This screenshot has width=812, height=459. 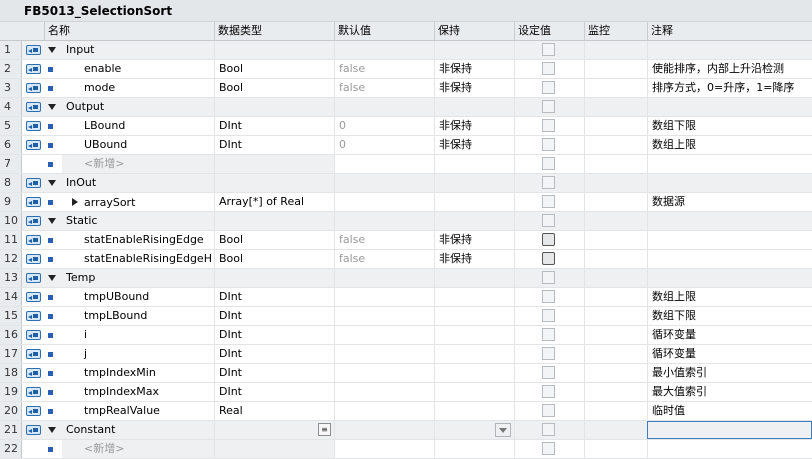 What do you see at coordinates (138, 50) in the screenshot?
I see `section-name: Input` at bounding box center [138, 50].